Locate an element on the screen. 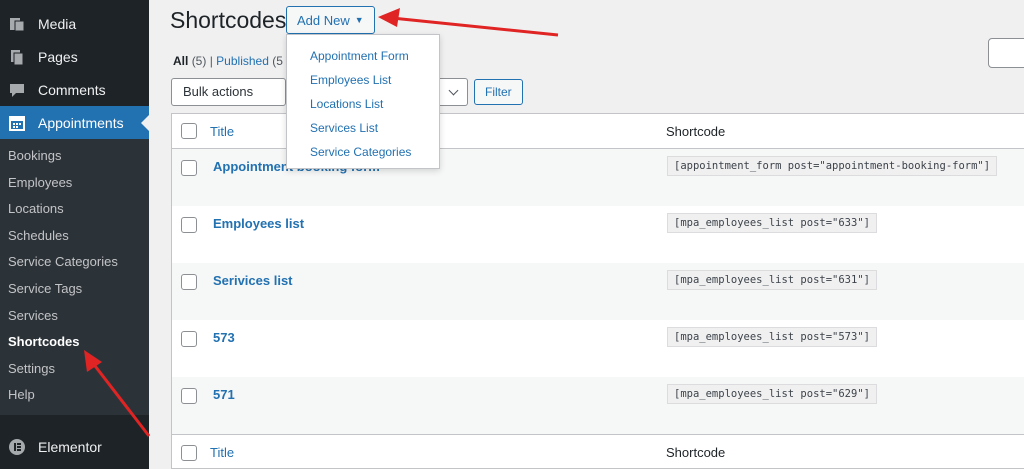 The height and width of the screenshot is (469, 1024). arrow-to-add-new is located at coordinates (468, 22).